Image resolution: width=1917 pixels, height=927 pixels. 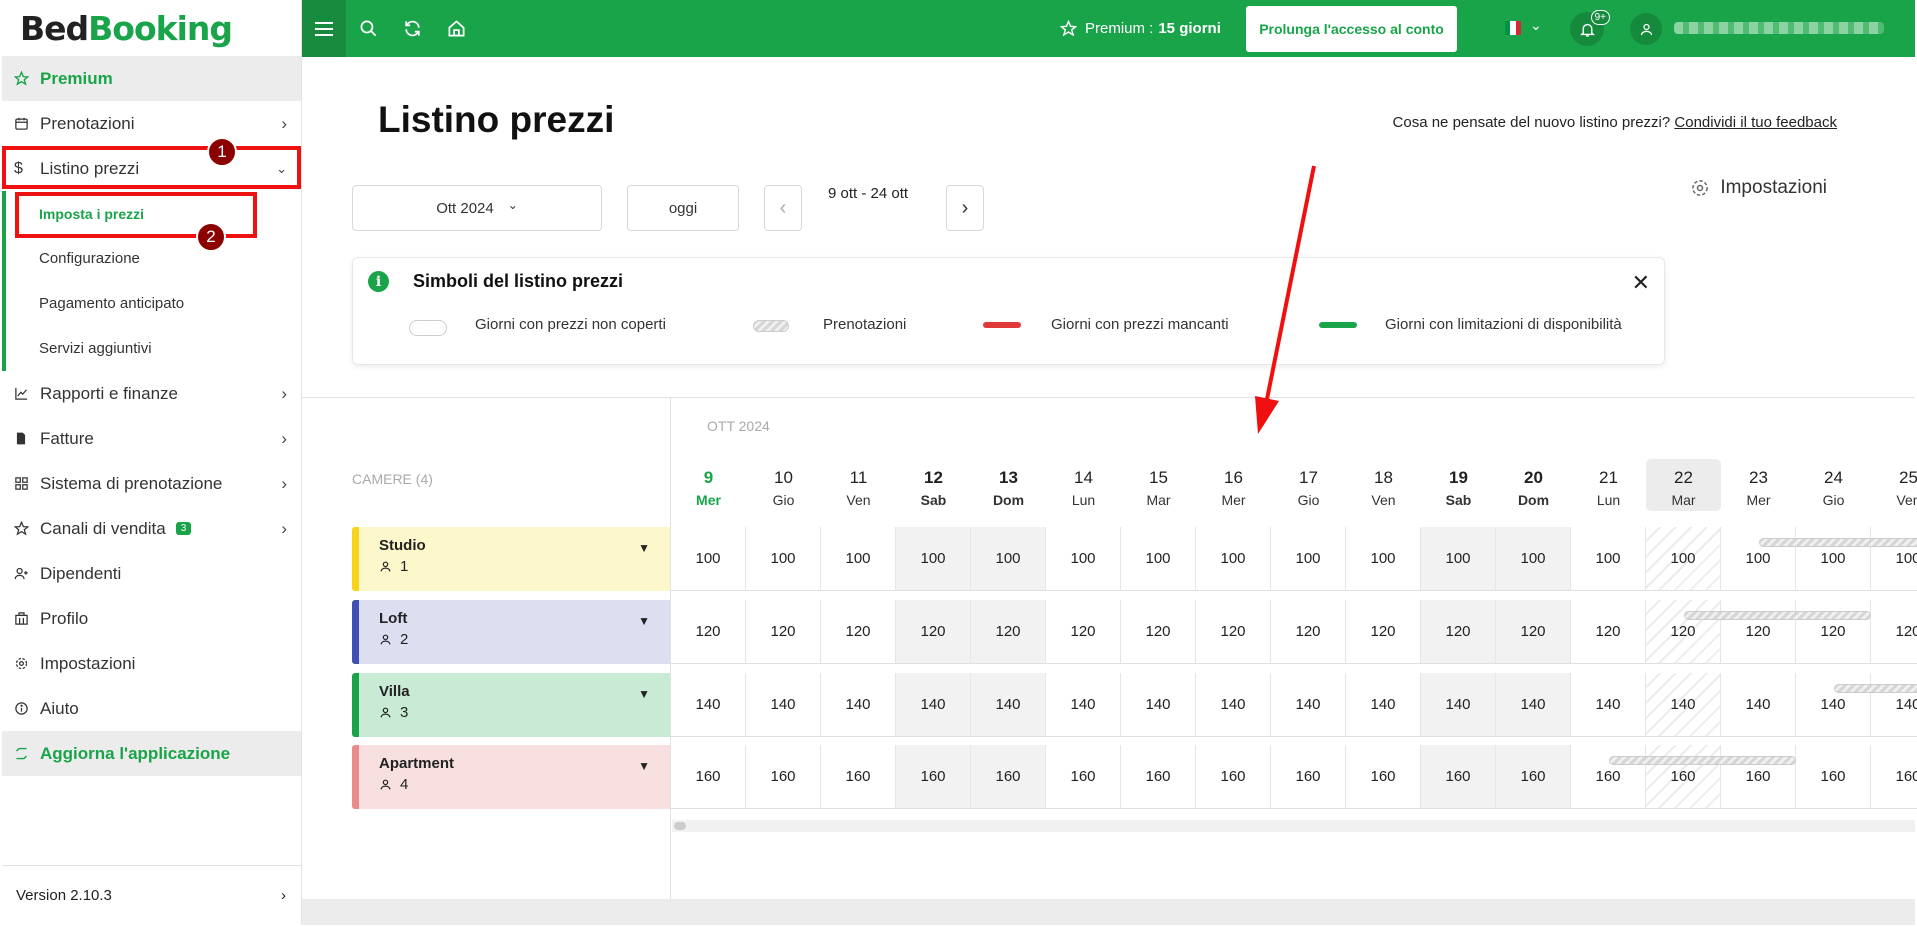 What do you see at coordinates (1233, 485) in the screenshot?
I see `day-header: 16 Mer` at bounding box center [1233, 485].